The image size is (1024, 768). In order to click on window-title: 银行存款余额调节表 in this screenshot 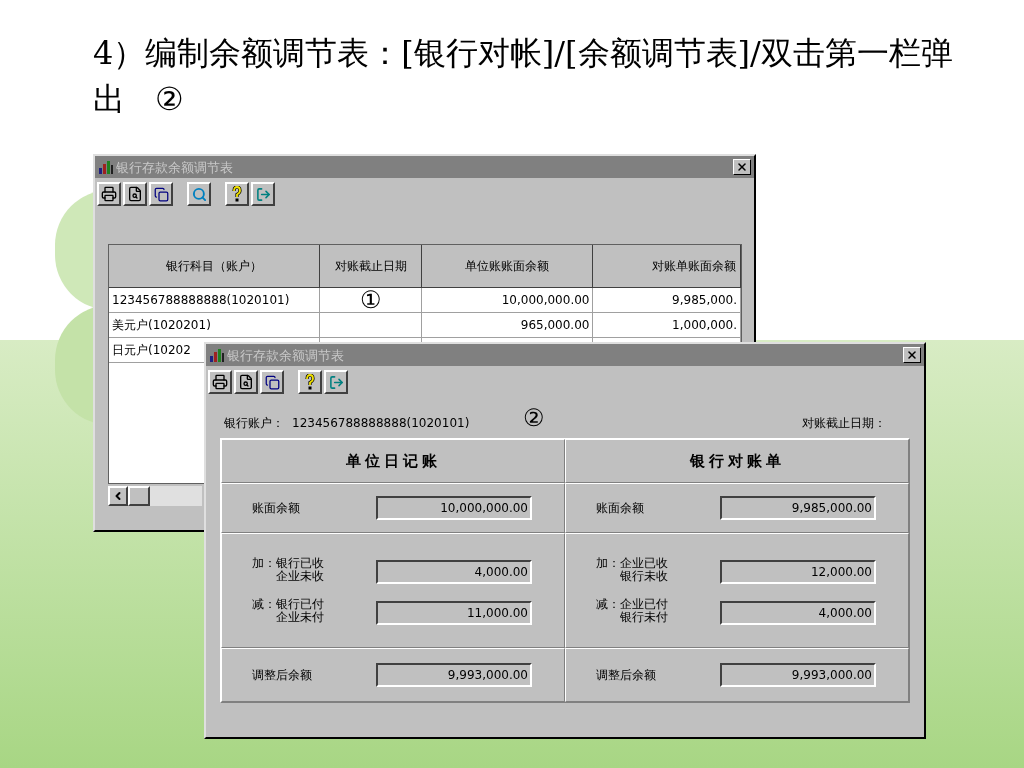, I will do `click(174, 167)`.